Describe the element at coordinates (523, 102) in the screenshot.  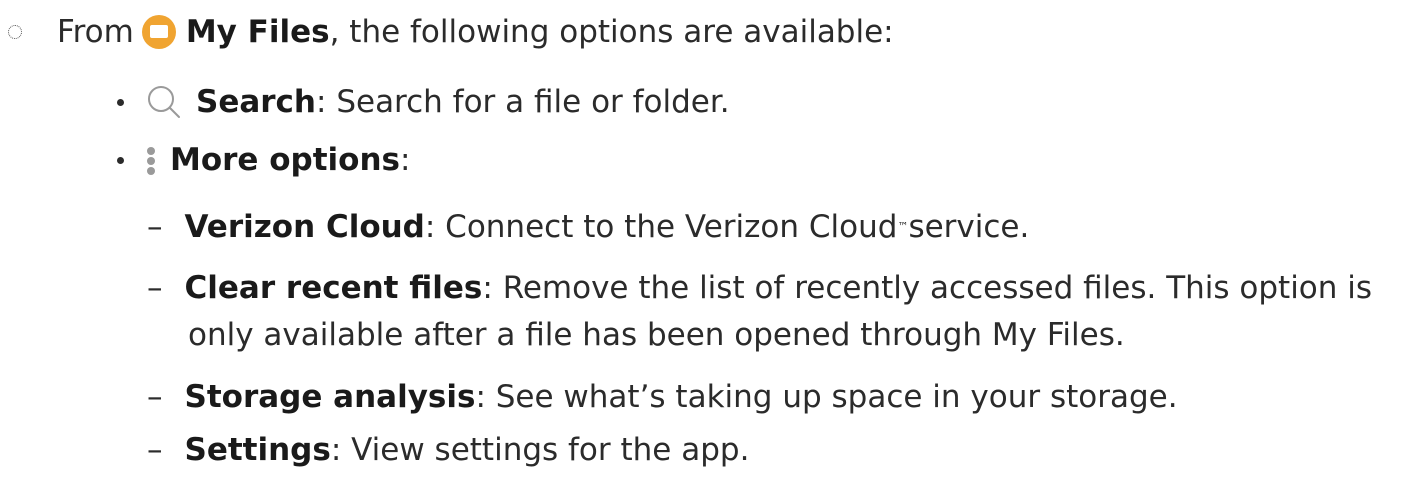
I see `option-desc: : Search for a file or folder.` at that location.